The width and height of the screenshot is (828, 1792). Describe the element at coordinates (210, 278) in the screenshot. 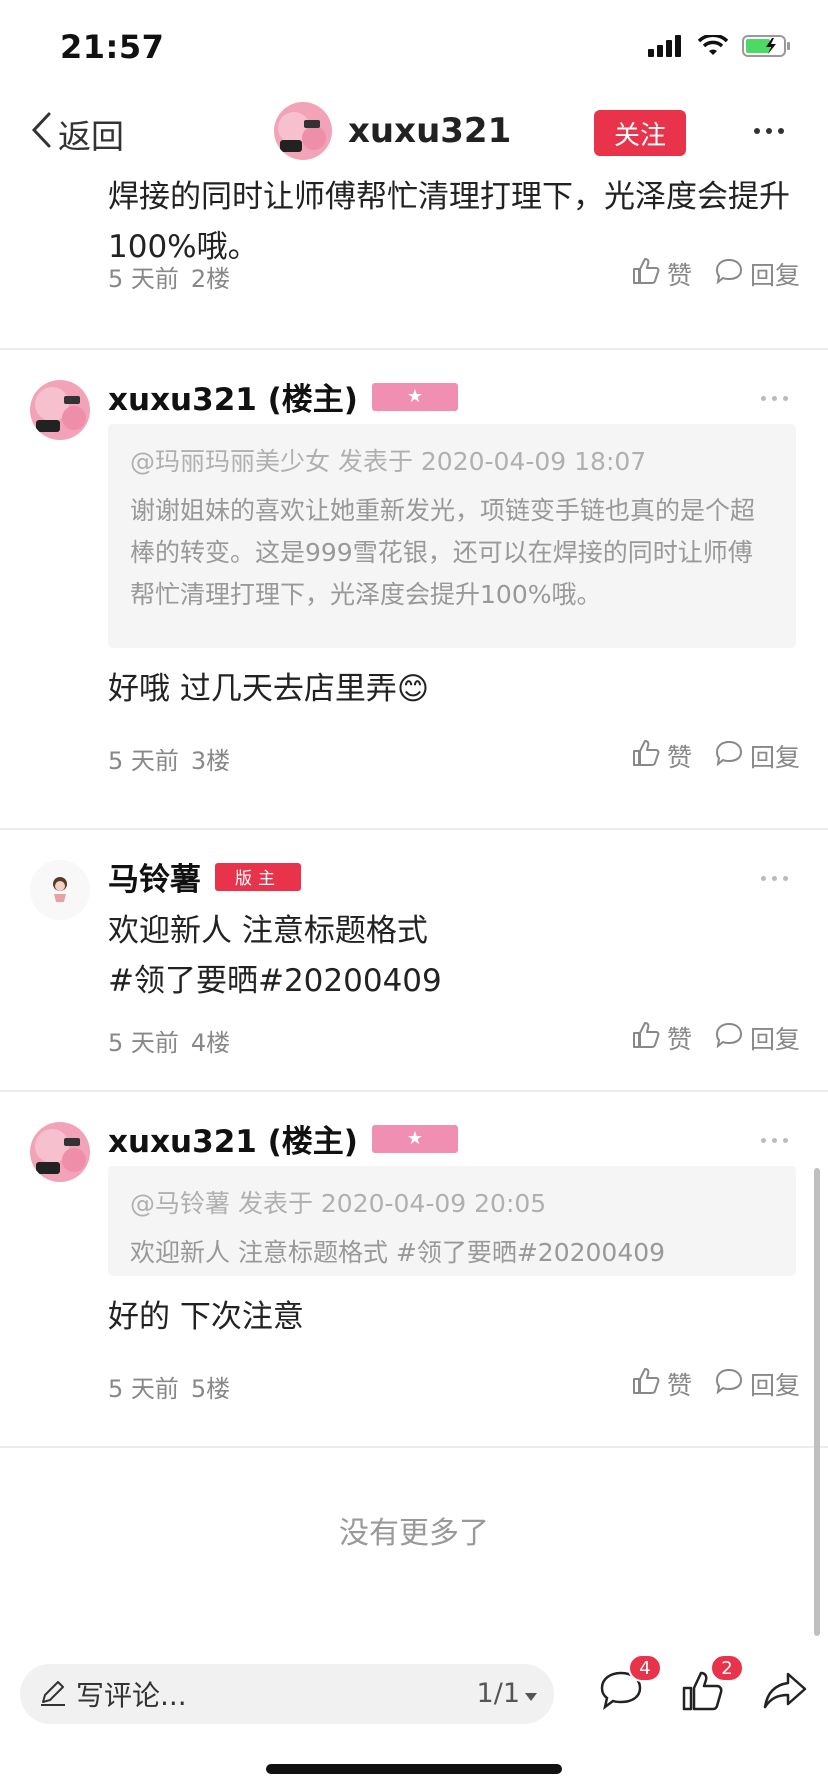

I see `floor-number: 2楼` at that location.